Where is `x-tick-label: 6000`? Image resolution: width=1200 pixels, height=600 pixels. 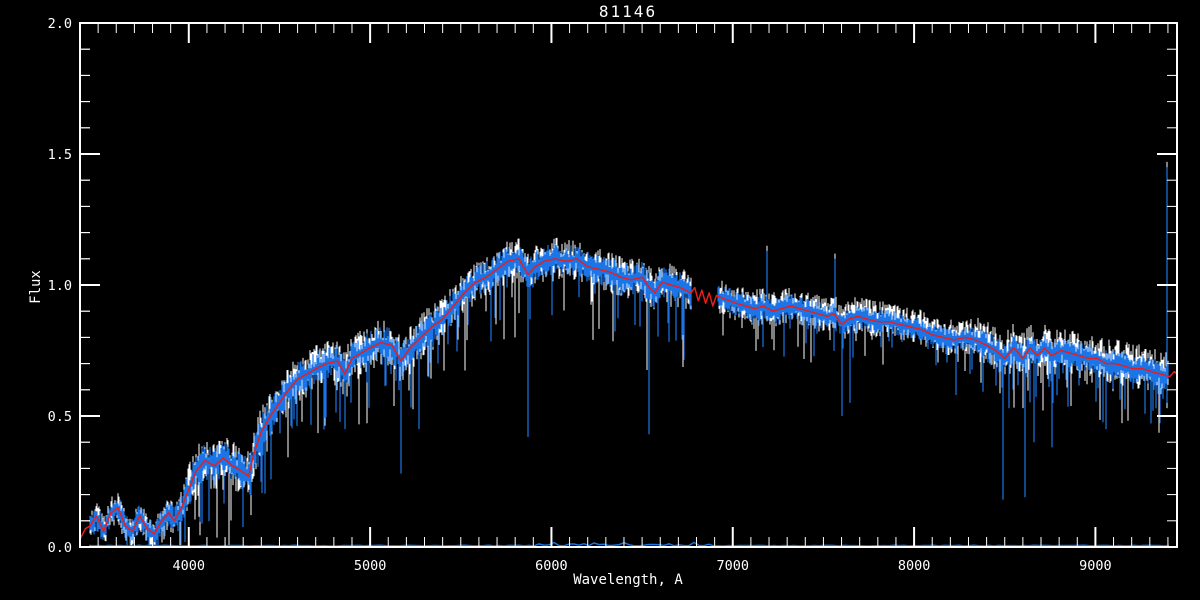 x-tick-label: 6000 is located at coordinates (551, 566).